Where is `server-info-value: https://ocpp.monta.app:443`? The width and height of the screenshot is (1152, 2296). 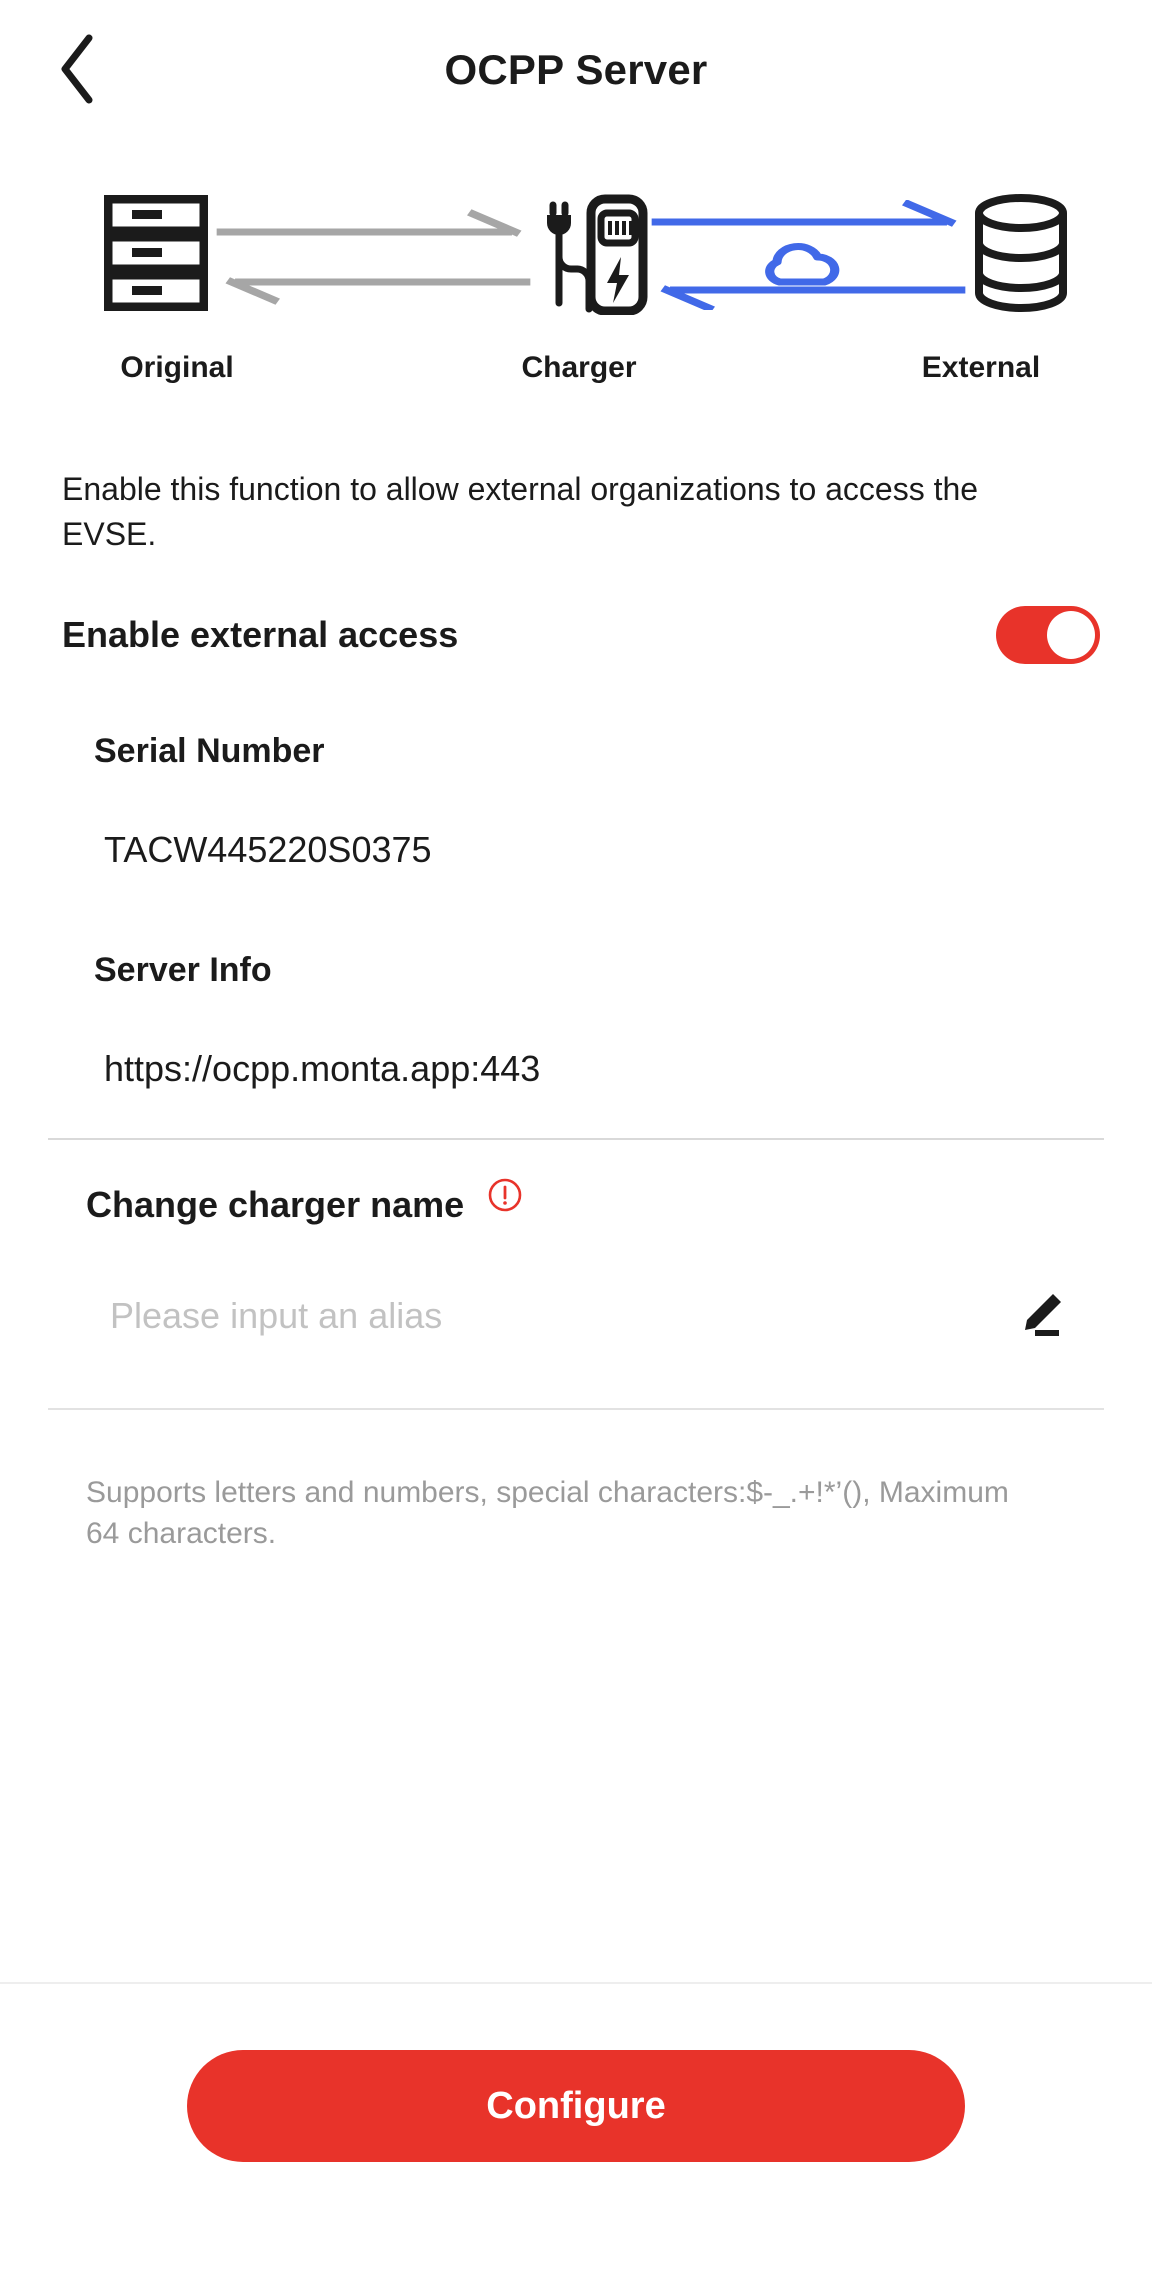
server-info-value: https://ocpp.monta.app:443 is located at coordinates (322, 1068).